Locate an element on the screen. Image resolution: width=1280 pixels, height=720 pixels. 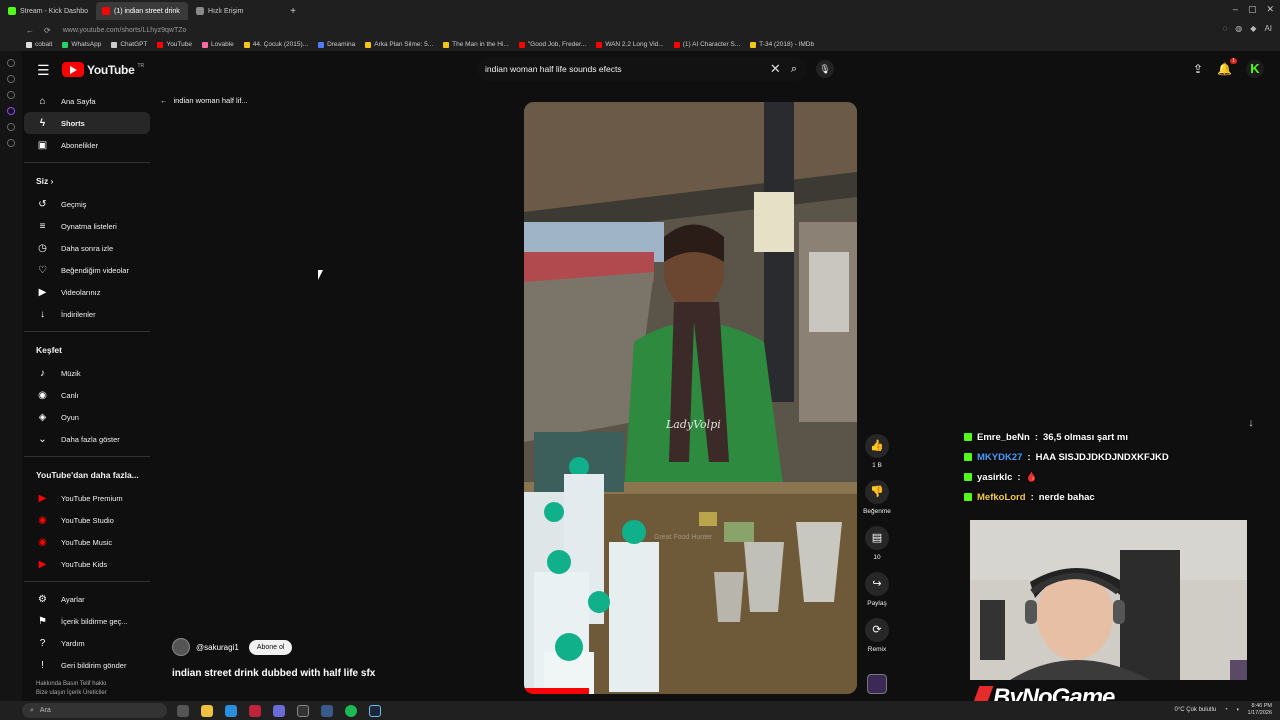
footer-links-row1: Hakkında Basın Telif hakkı is located at coordinates (71, 684).